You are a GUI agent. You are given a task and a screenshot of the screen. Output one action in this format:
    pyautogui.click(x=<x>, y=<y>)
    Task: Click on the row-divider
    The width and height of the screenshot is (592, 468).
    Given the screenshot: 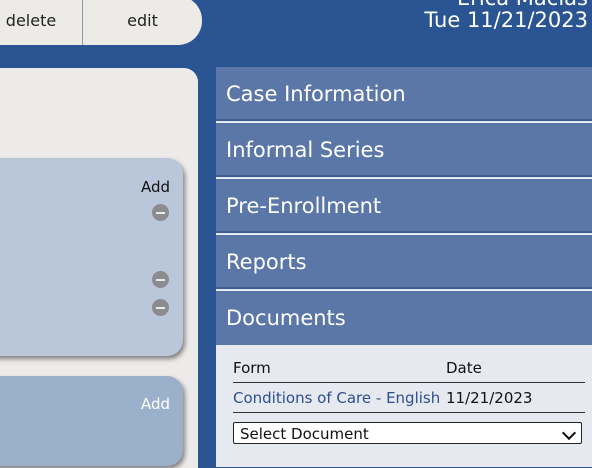 What is the action you would take?
    pyautogui.click(x=409, y=412)
    